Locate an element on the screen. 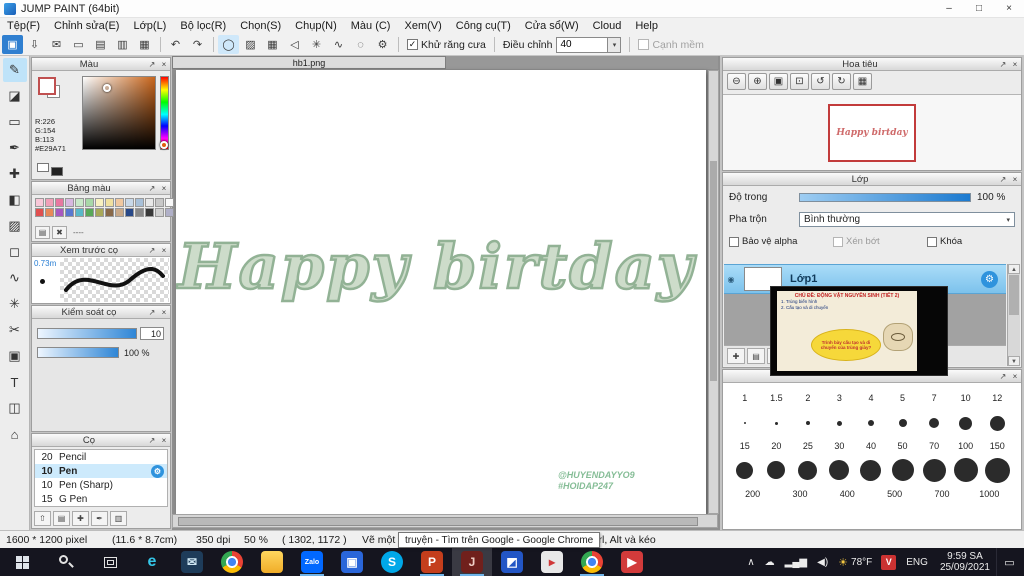  taskbar-mail: ✉ is located at coordinates (192, 562).